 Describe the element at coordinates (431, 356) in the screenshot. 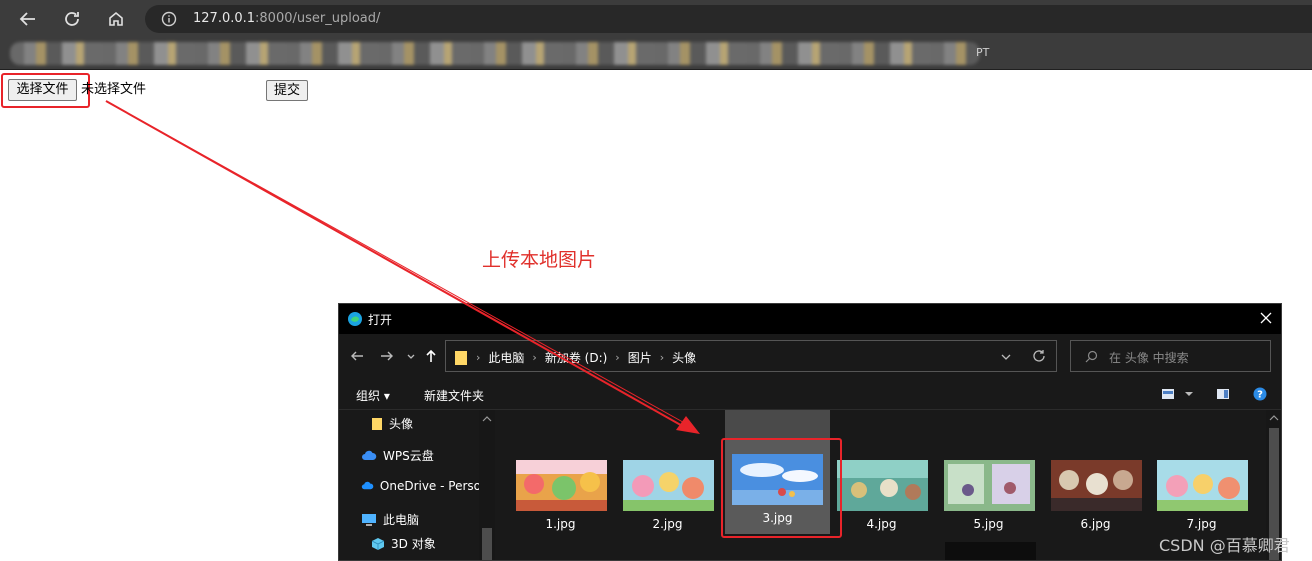

I see `up-arrow-icon` at that location.